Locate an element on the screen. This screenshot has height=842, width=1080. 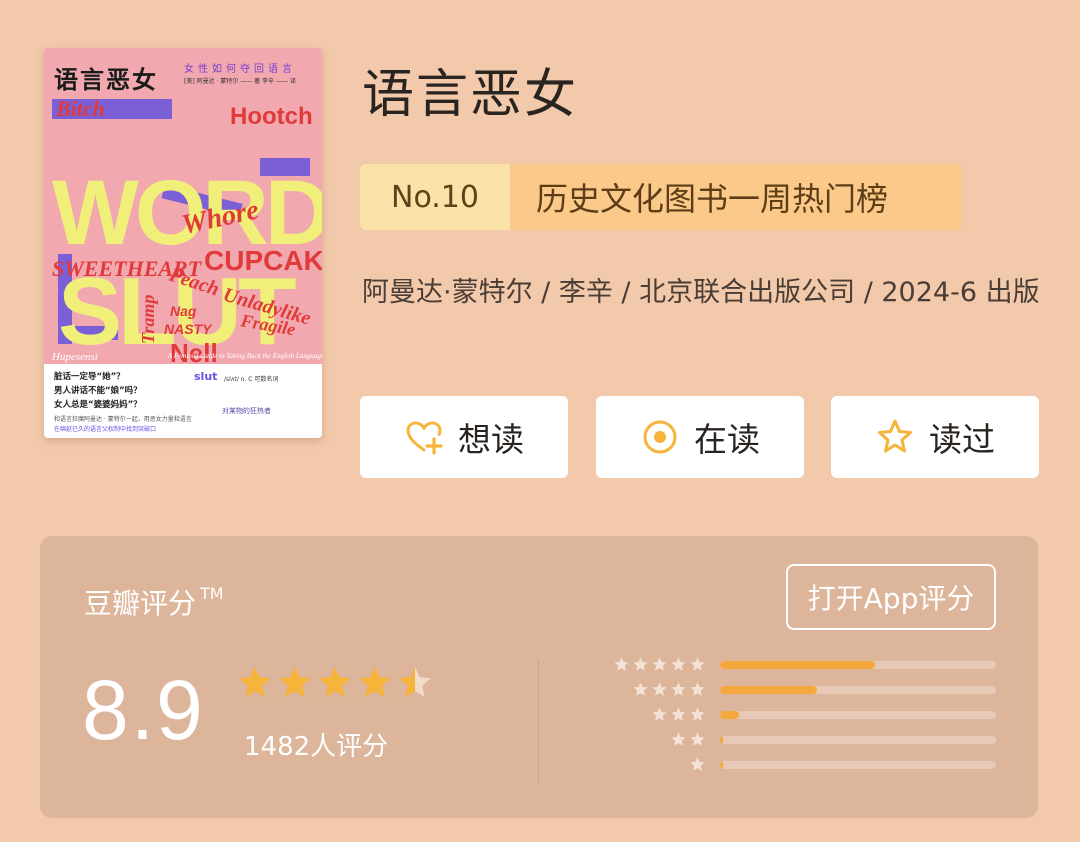
cover-word-nasty: NASTY is located at coordinates (188, 329).